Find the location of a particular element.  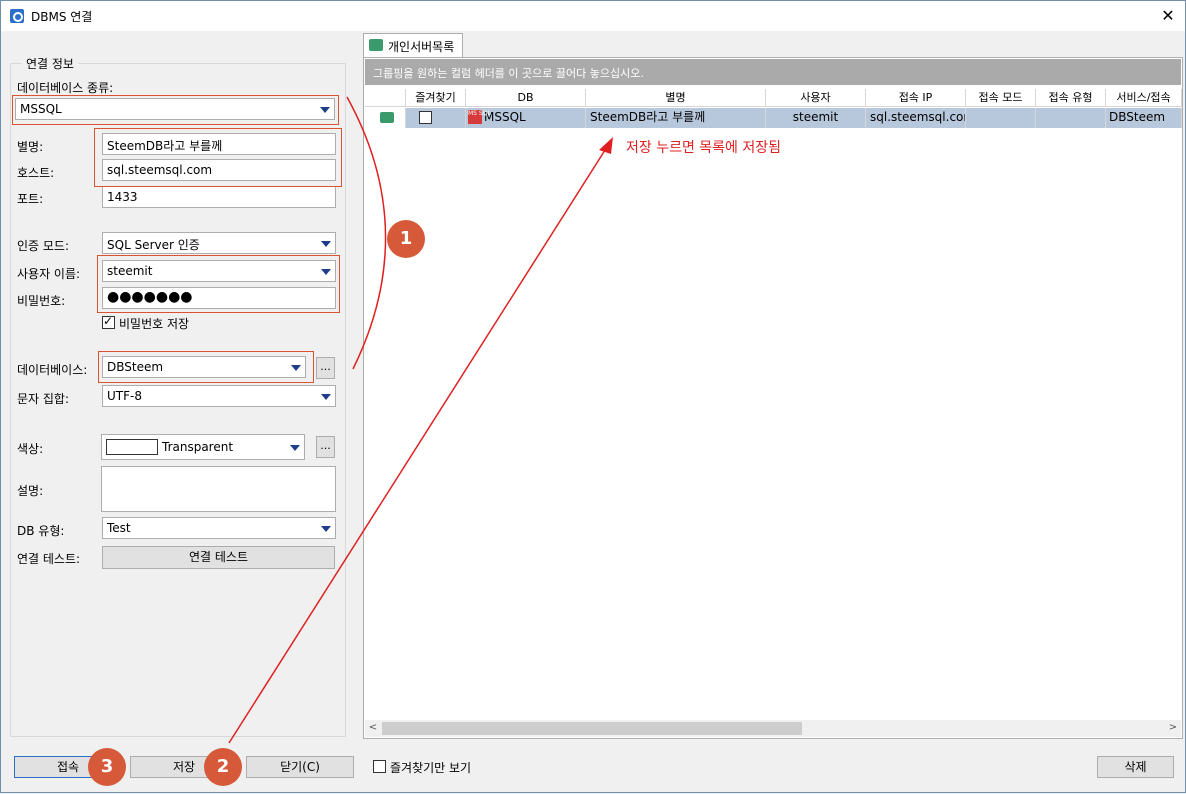

type-cell is located at coordinates (1071, 118).